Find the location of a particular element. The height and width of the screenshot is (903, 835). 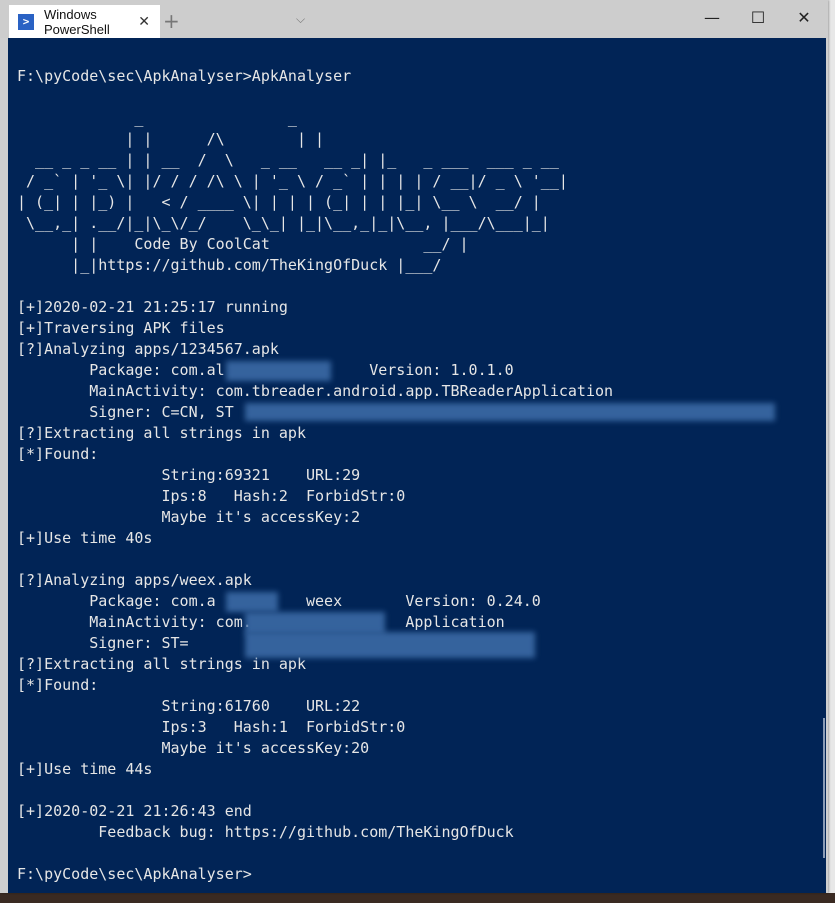

terminal-line: Ips:3 Hash:1 ForbidStr:0 is located at coordinates (211, 727).